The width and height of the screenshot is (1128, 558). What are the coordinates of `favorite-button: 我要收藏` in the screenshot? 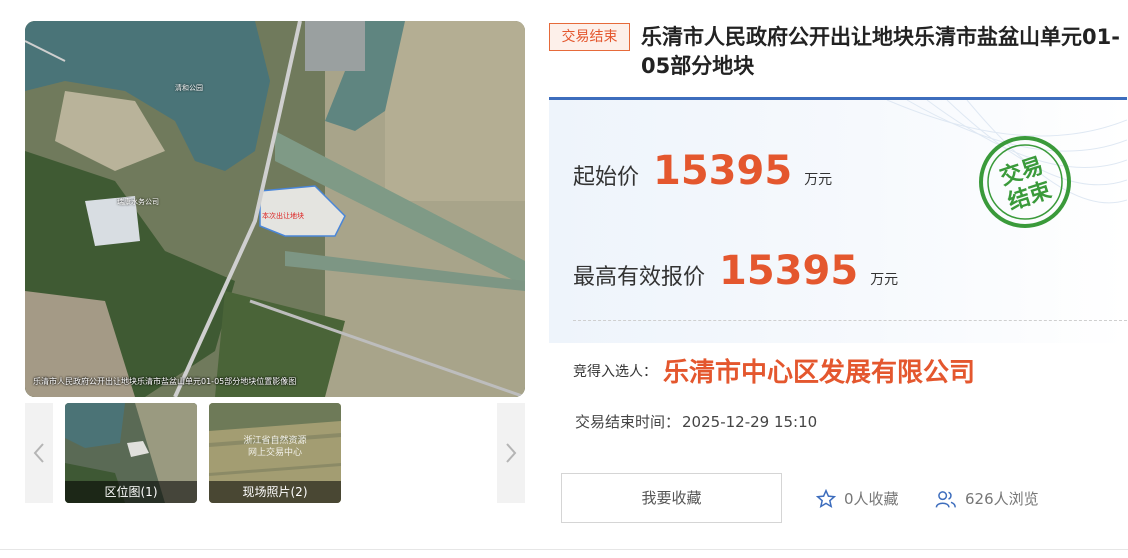 It's located at (671, 498).